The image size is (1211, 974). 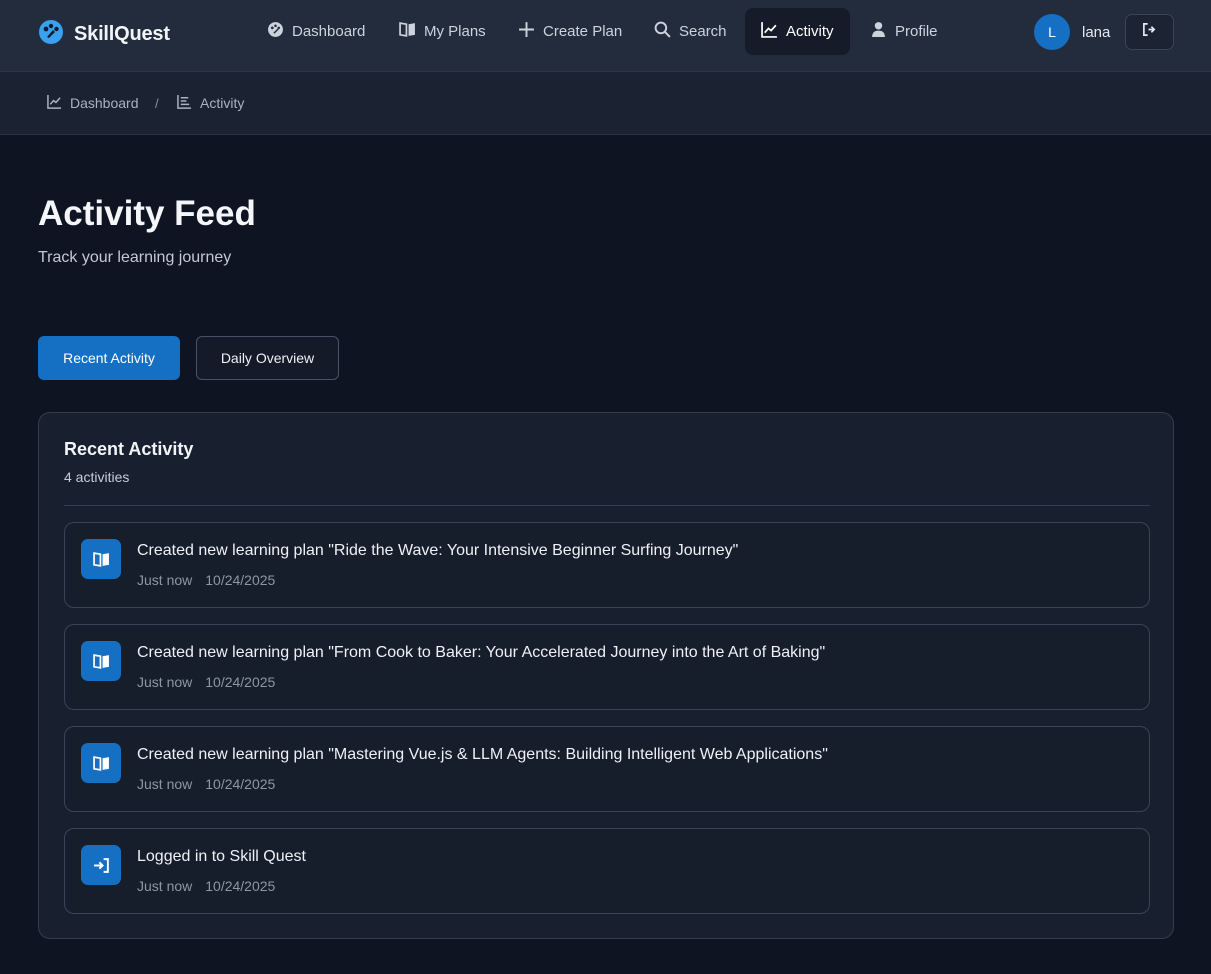 I want to click on plus-icon, so click(x=526, y=31).